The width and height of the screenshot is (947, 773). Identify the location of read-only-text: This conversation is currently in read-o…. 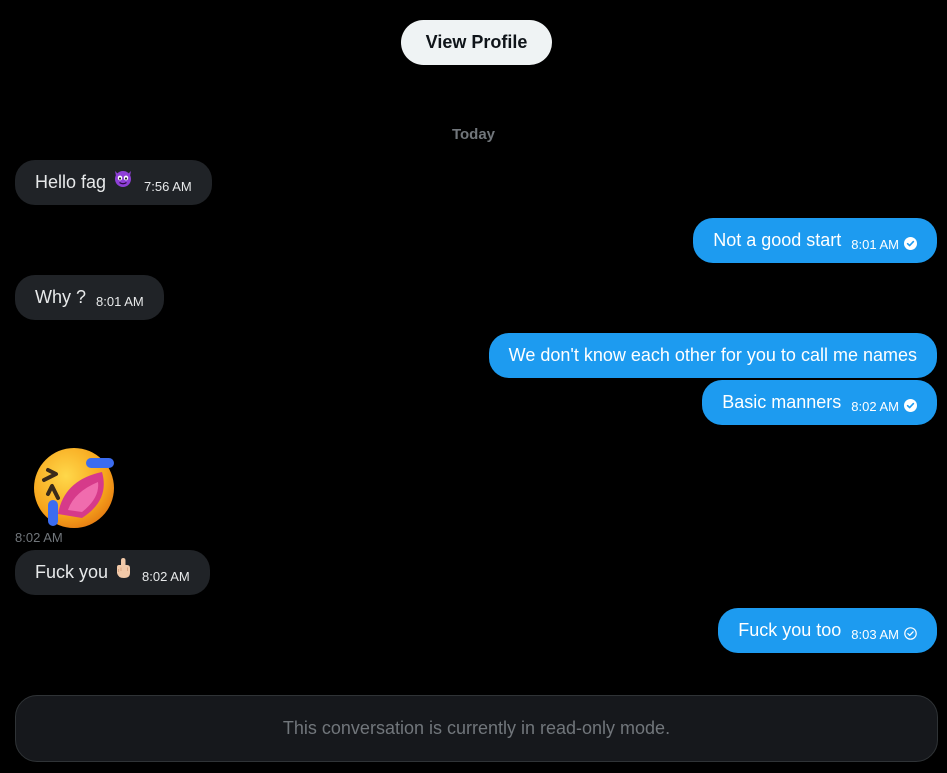
(476, 728).